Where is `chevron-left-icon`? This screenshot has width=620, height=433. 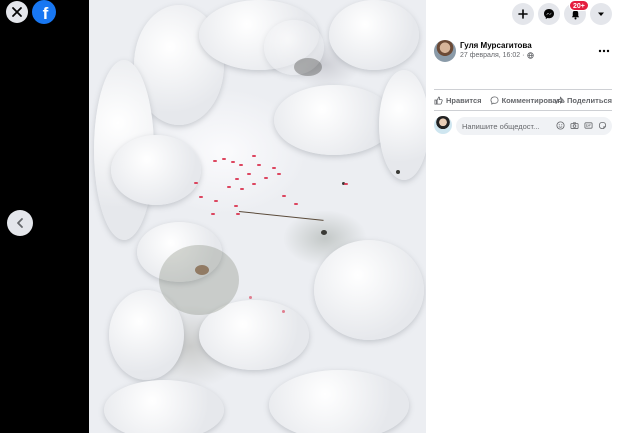 chevron-left-icon is located at coordinates (20, 223).